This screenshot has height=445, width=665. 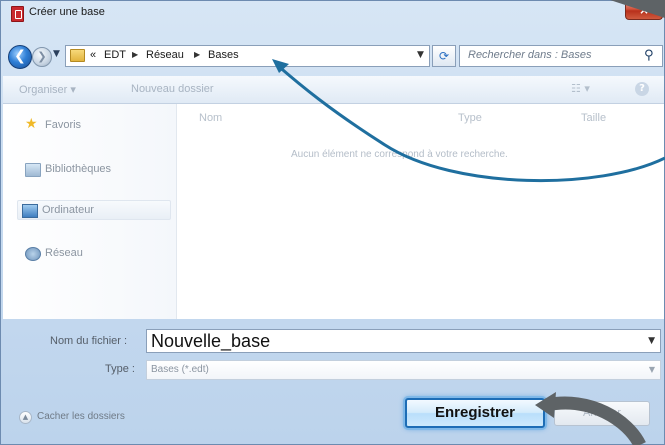 What do you see at coordinates (649, 55) in the screenshot?
I see `search-icon: ⚲` at bounding box center [649, 55].